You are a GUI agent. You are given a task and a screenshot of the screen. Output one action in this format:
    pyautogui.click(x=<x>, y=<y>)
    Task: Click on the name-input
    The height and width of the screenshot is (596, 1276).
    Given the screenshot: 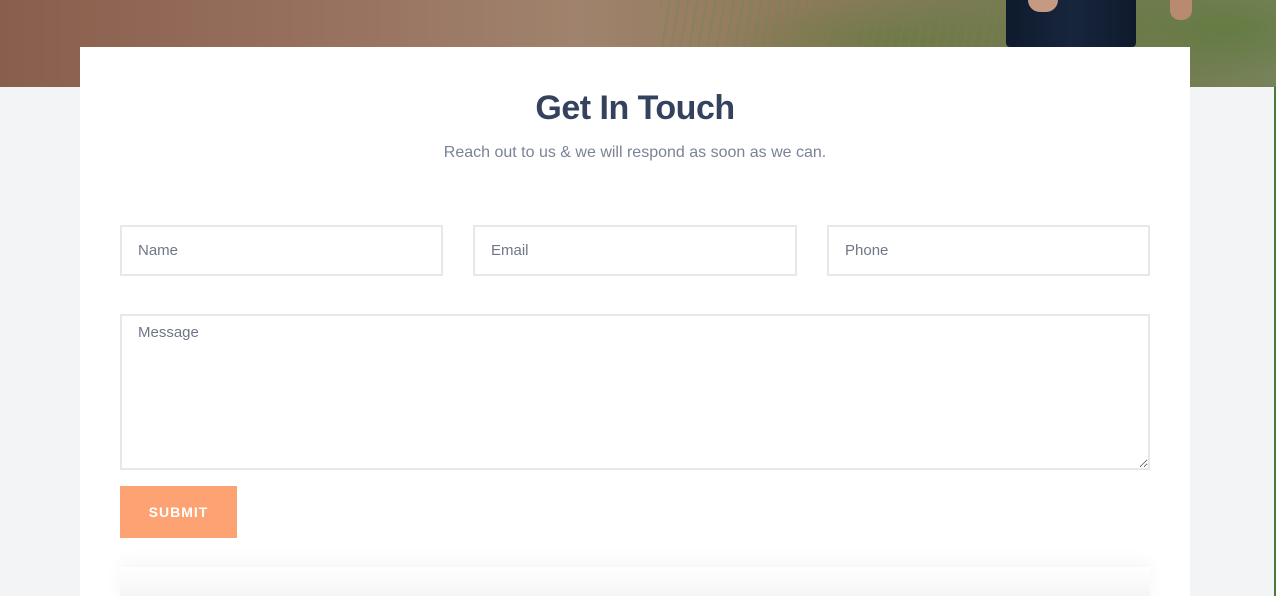 What is the action you would take?
    pyautogui.click(x=281, y=250)
    